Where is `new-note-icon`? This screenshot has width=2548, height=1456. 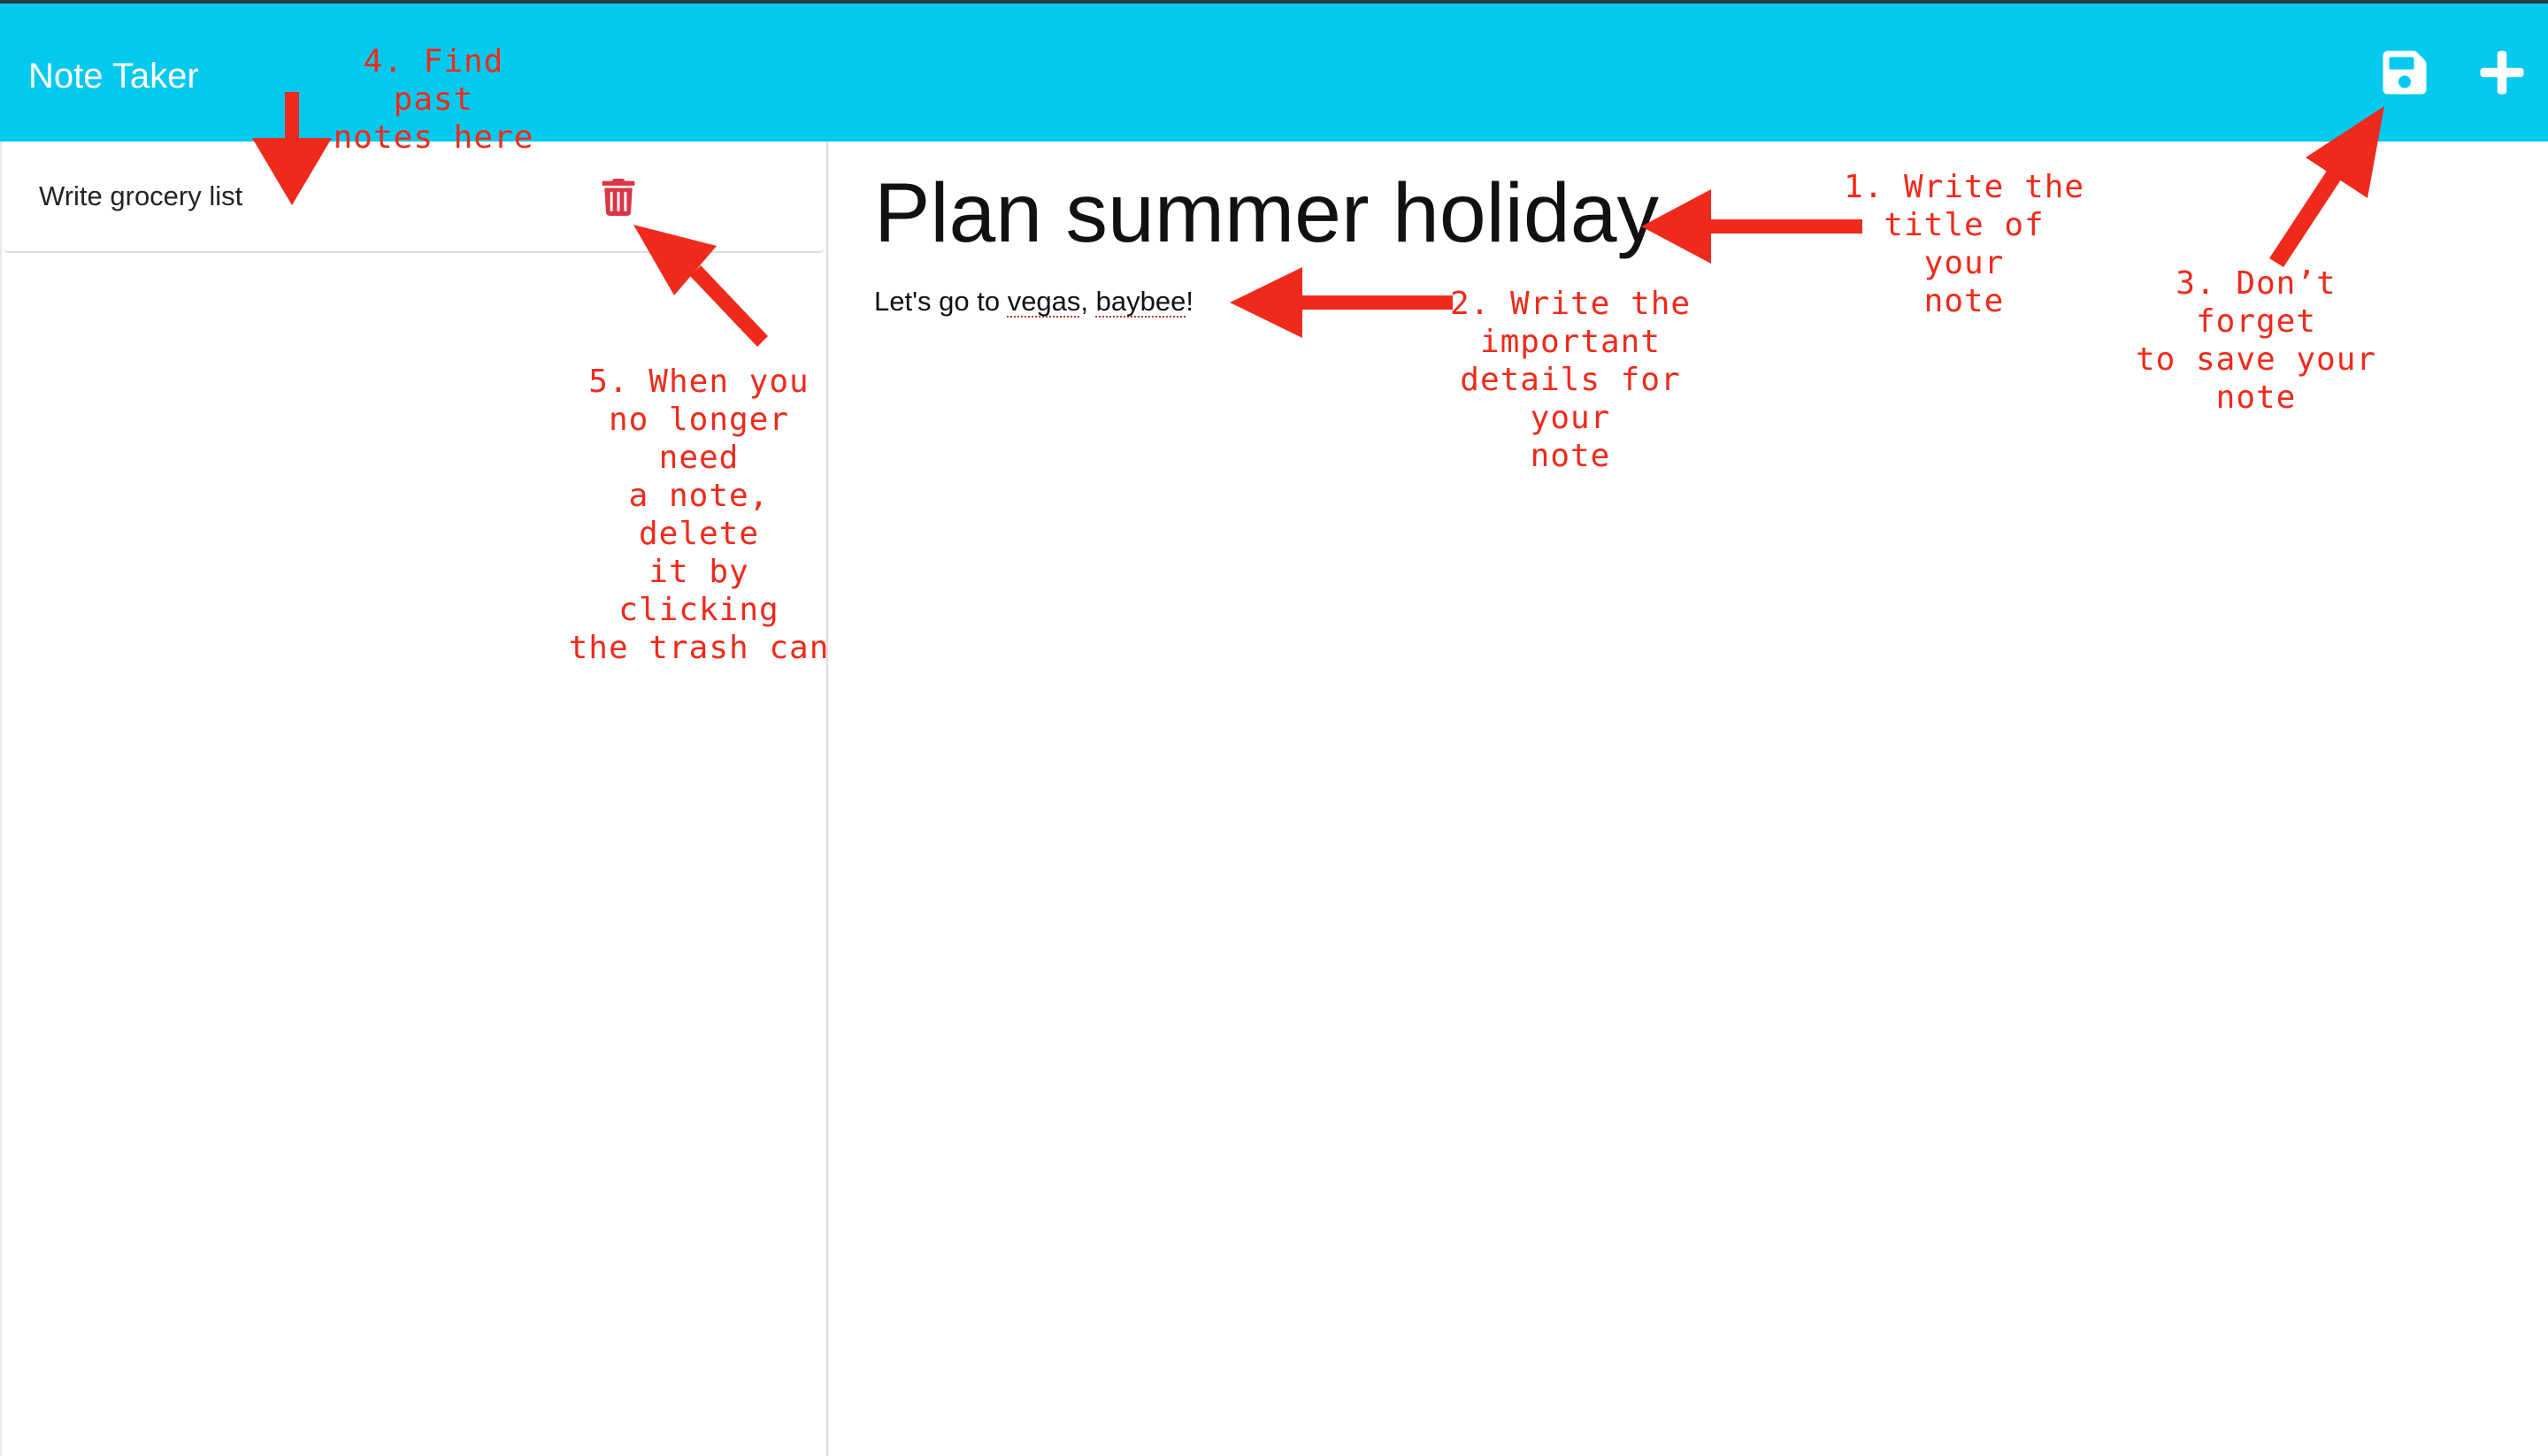
new-note-icon is located at coordinates (2502, 72).